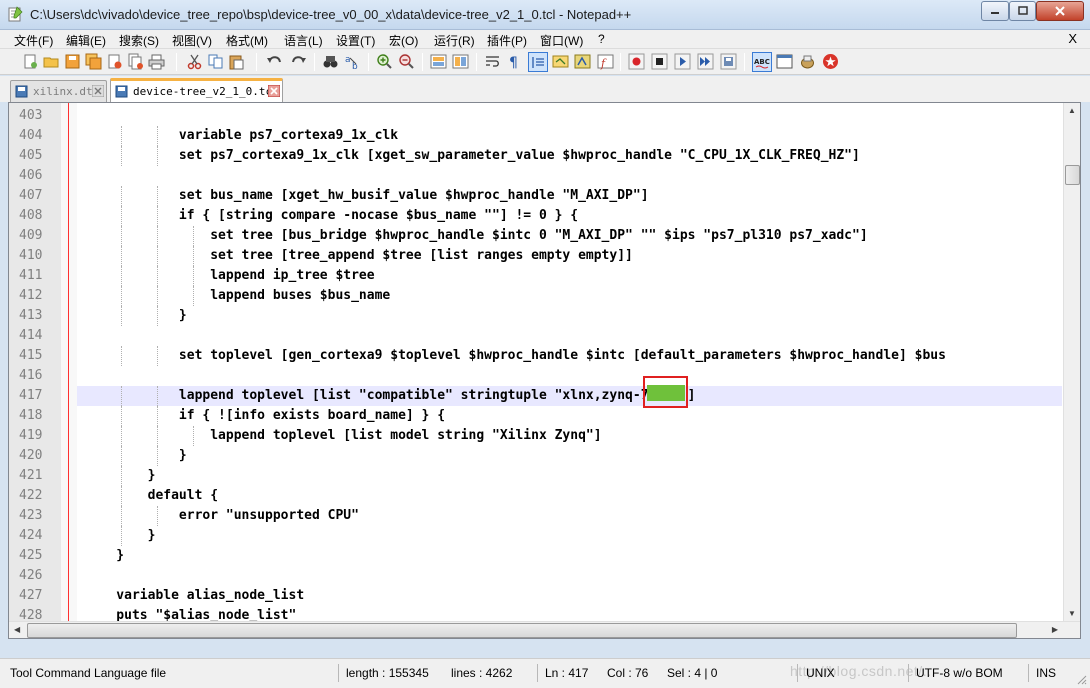 The height and width of the screenshot is (688, 1090). I want to click on code-line: 406, so click(540, 176).